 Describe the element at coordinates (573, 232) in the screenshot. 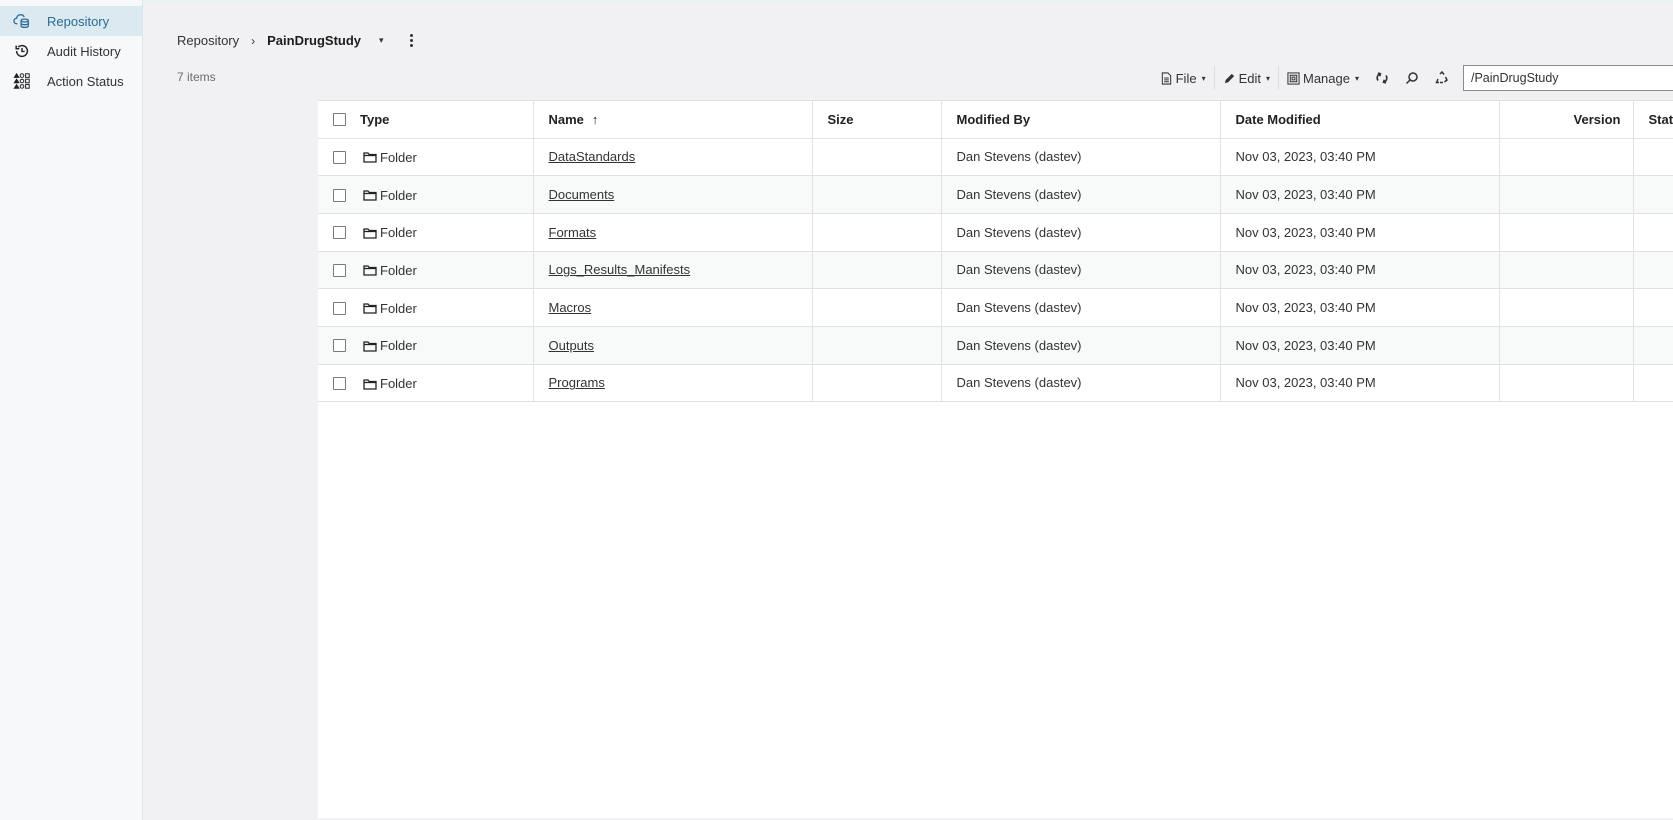

I see `folder-name-link: Formats` at that location.